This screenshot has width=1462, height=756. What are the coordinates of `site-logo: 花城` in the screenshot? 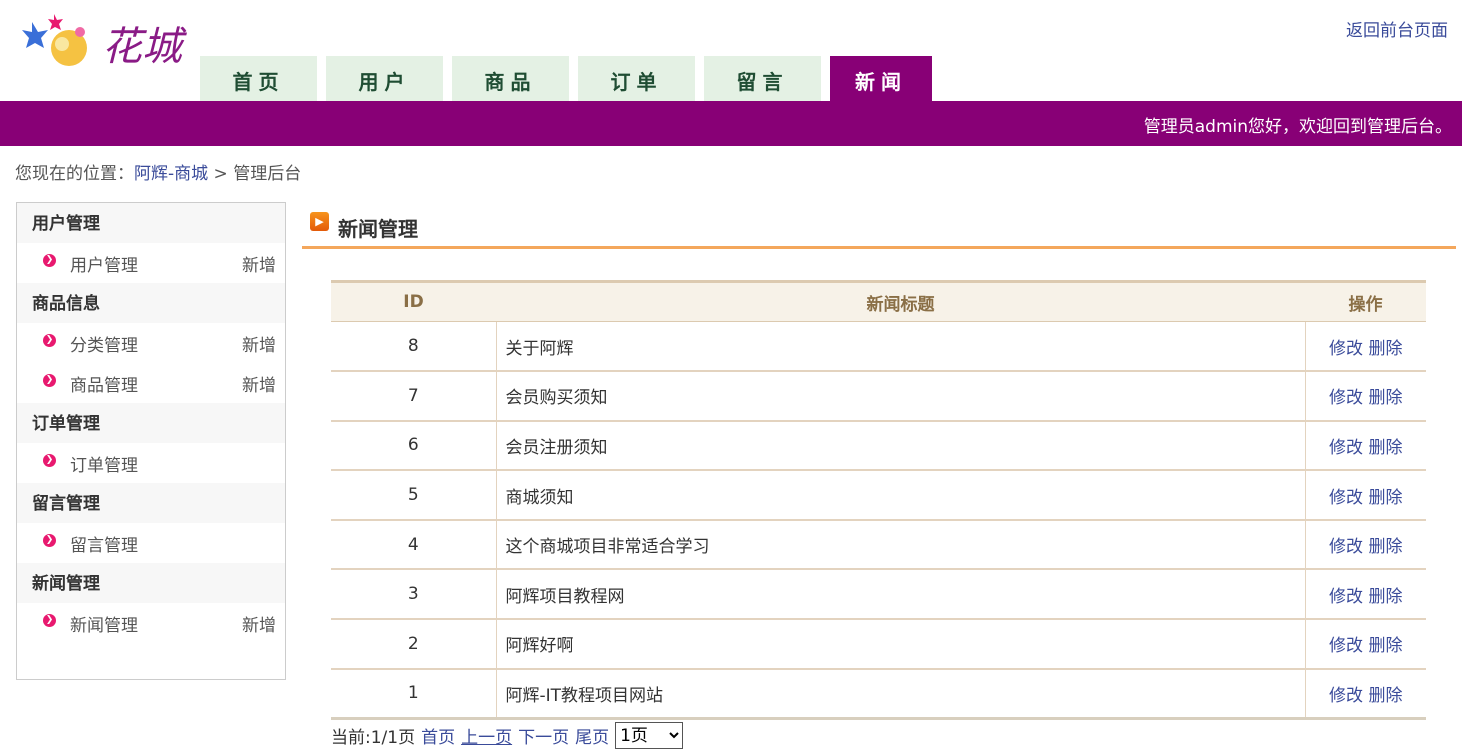 It's located at (106, 43).